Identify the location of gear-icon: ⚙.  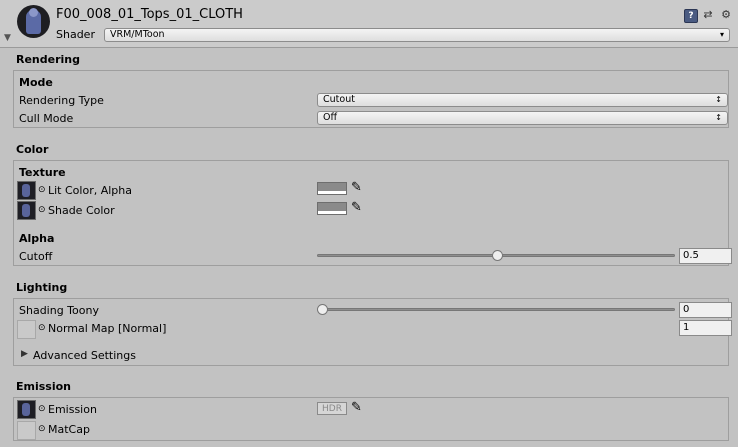
(726, 15).